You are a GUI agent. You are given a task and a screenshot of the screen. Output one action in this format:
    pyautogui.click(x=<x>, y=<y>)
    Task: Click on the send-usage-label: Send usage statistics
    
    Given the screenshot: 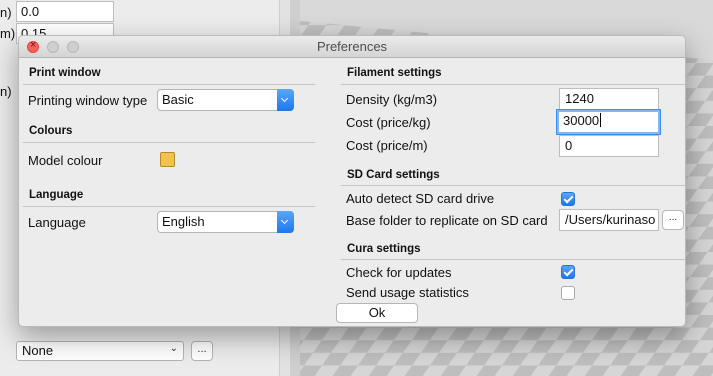 What is the action you would take?
    pyautogui.click(x=407, y=292)
    